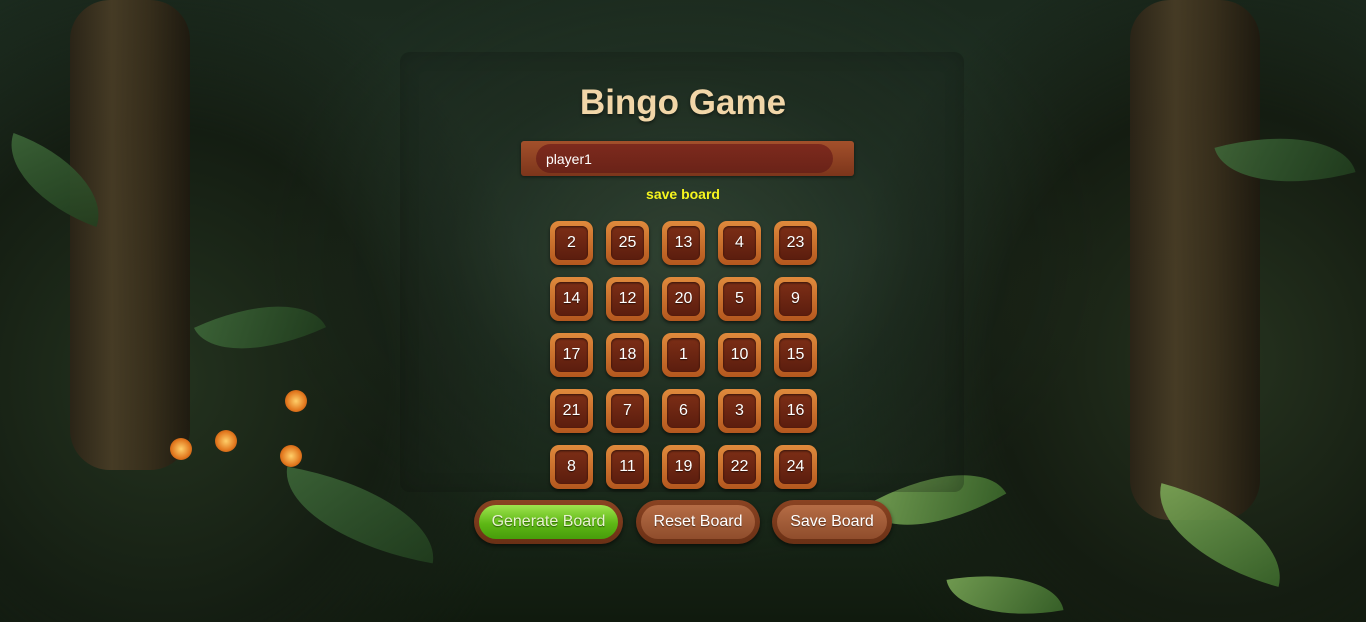 This screenshot has width=1366, height=622. I want to click on bingo-cell-number: 20, so click(683, 299).